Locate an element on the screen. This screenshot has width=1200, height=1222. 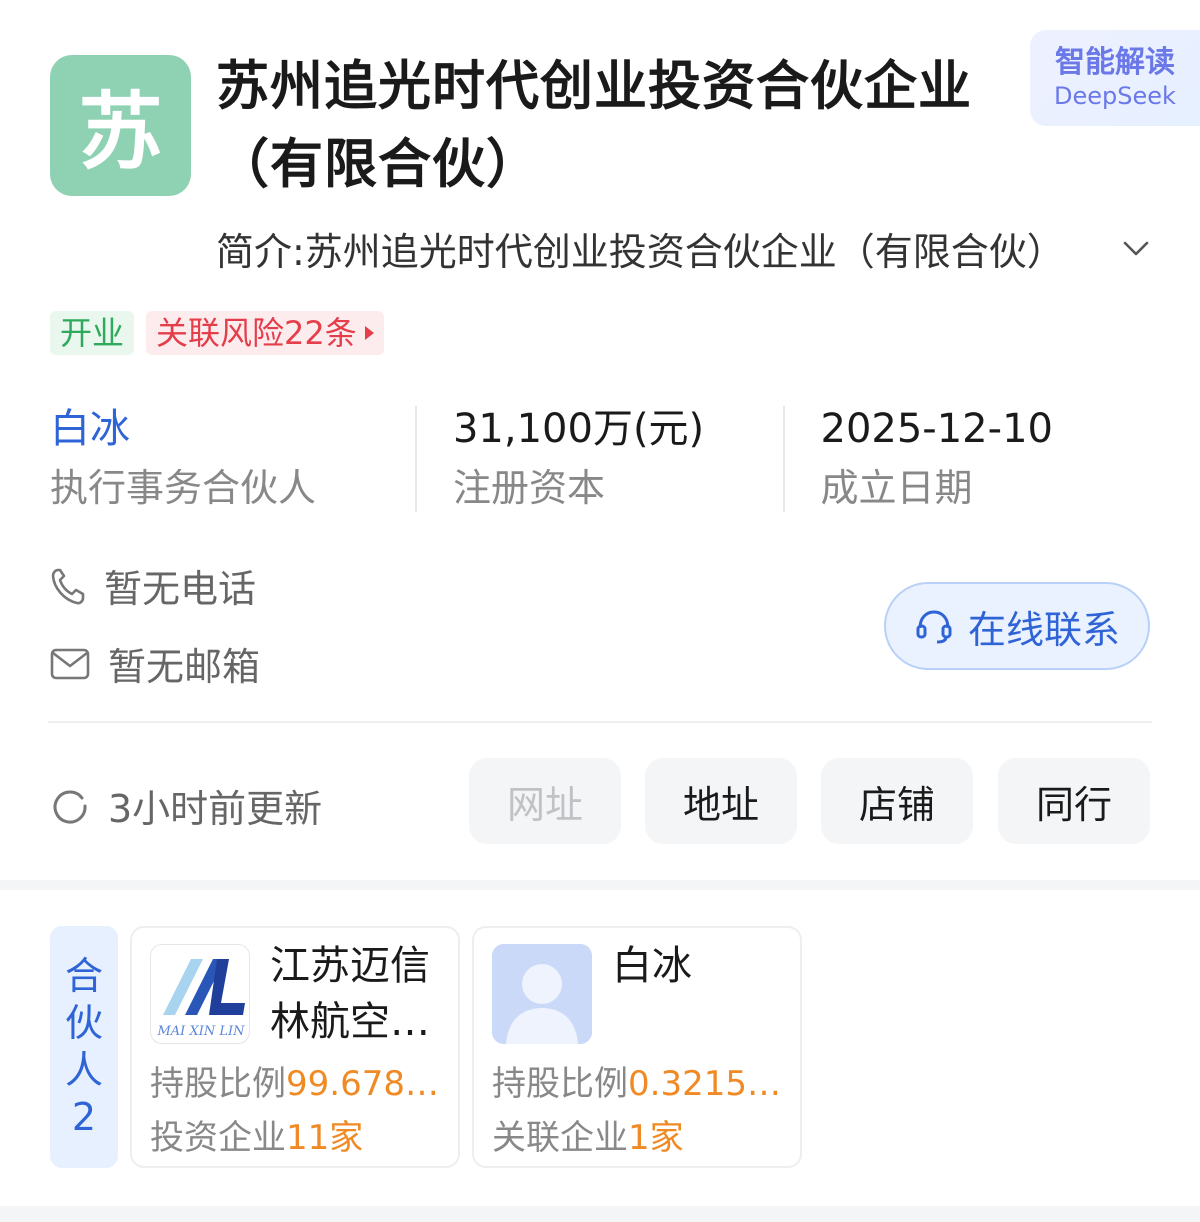
partner-invest-row: 投资企业11家 is located at coordinates (300, 1134).